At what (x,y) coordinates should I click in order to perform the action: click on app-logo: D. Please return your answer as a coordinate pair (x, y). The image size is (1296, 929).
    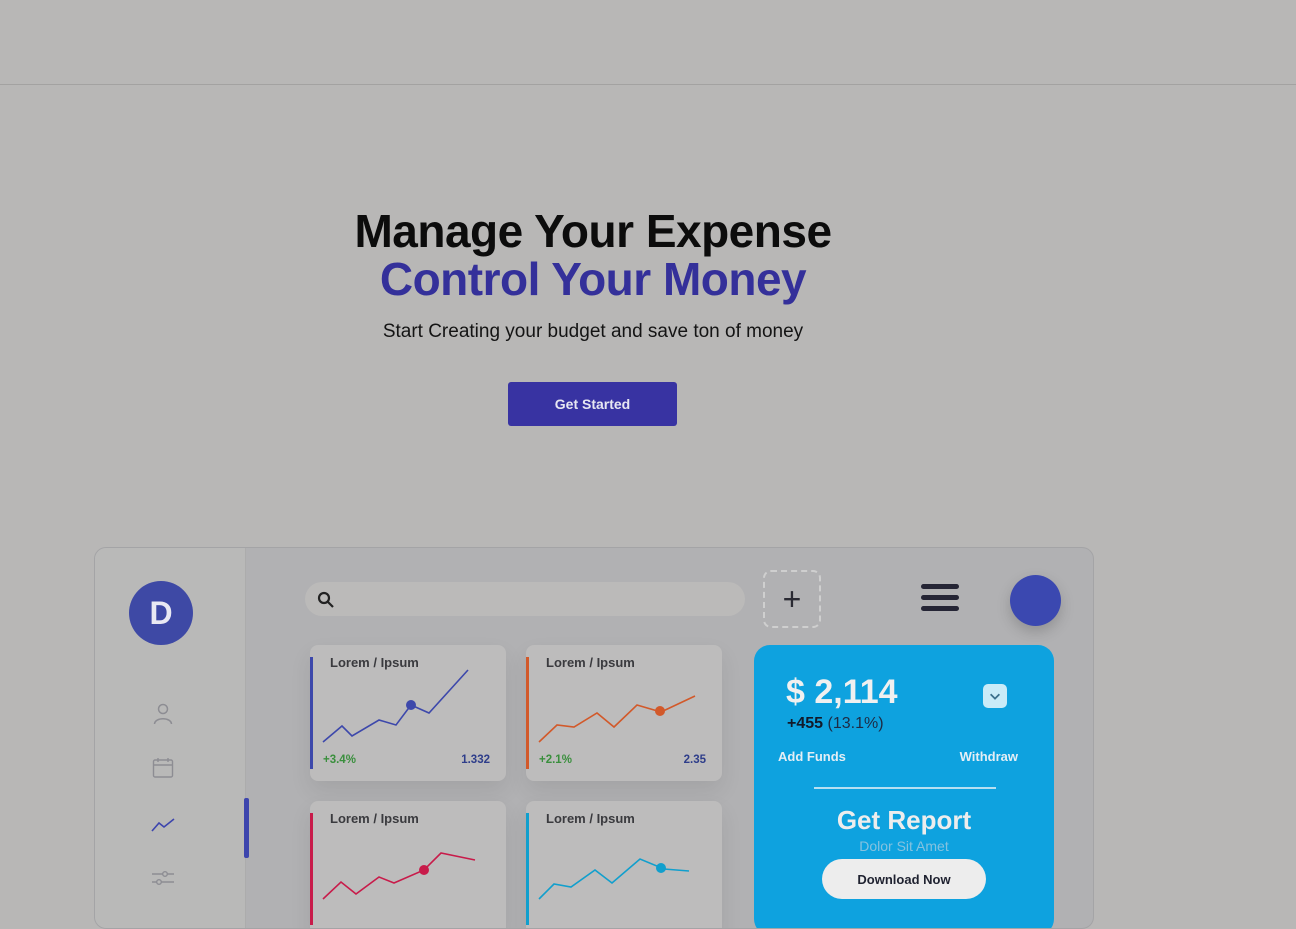
    Looking at the image, I should click on (161, 613).